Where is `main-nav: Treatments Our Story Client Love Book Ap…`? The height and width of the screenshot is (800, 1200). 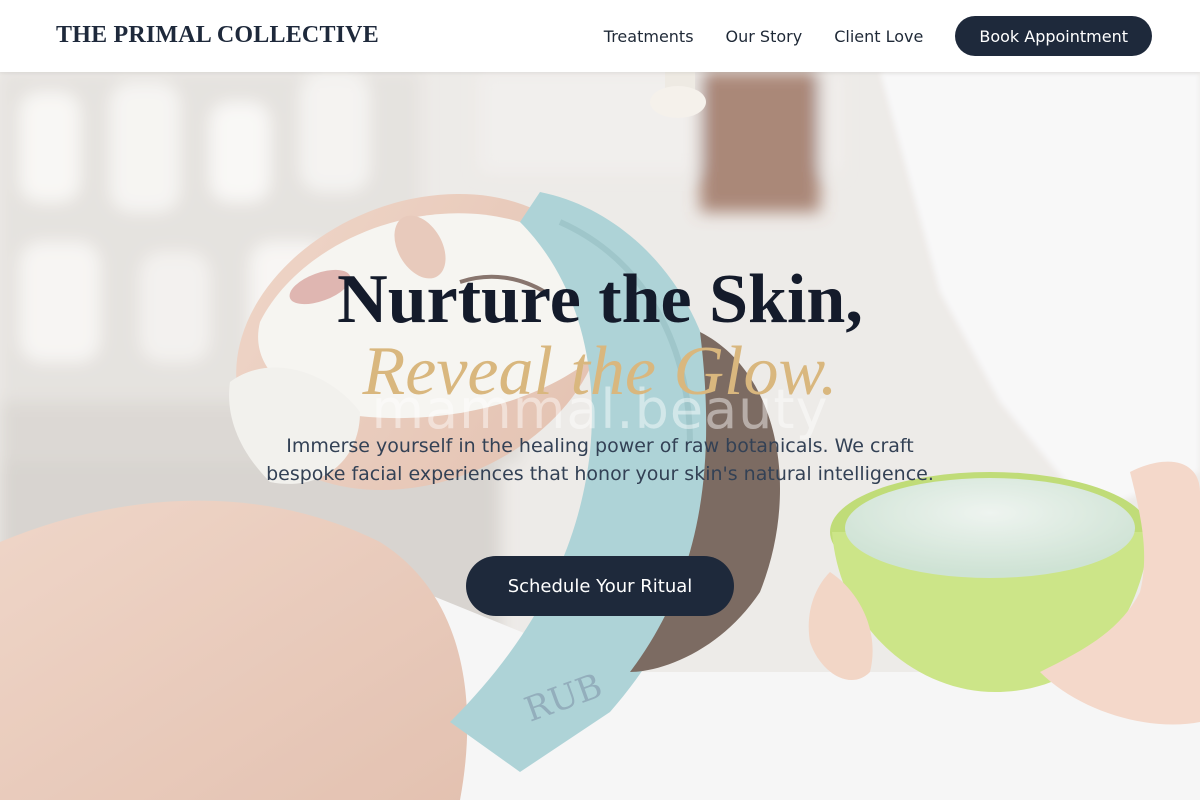
main-nav: Treatments Our Story Client Love Book Ap… is located at coordinates (878, 36).